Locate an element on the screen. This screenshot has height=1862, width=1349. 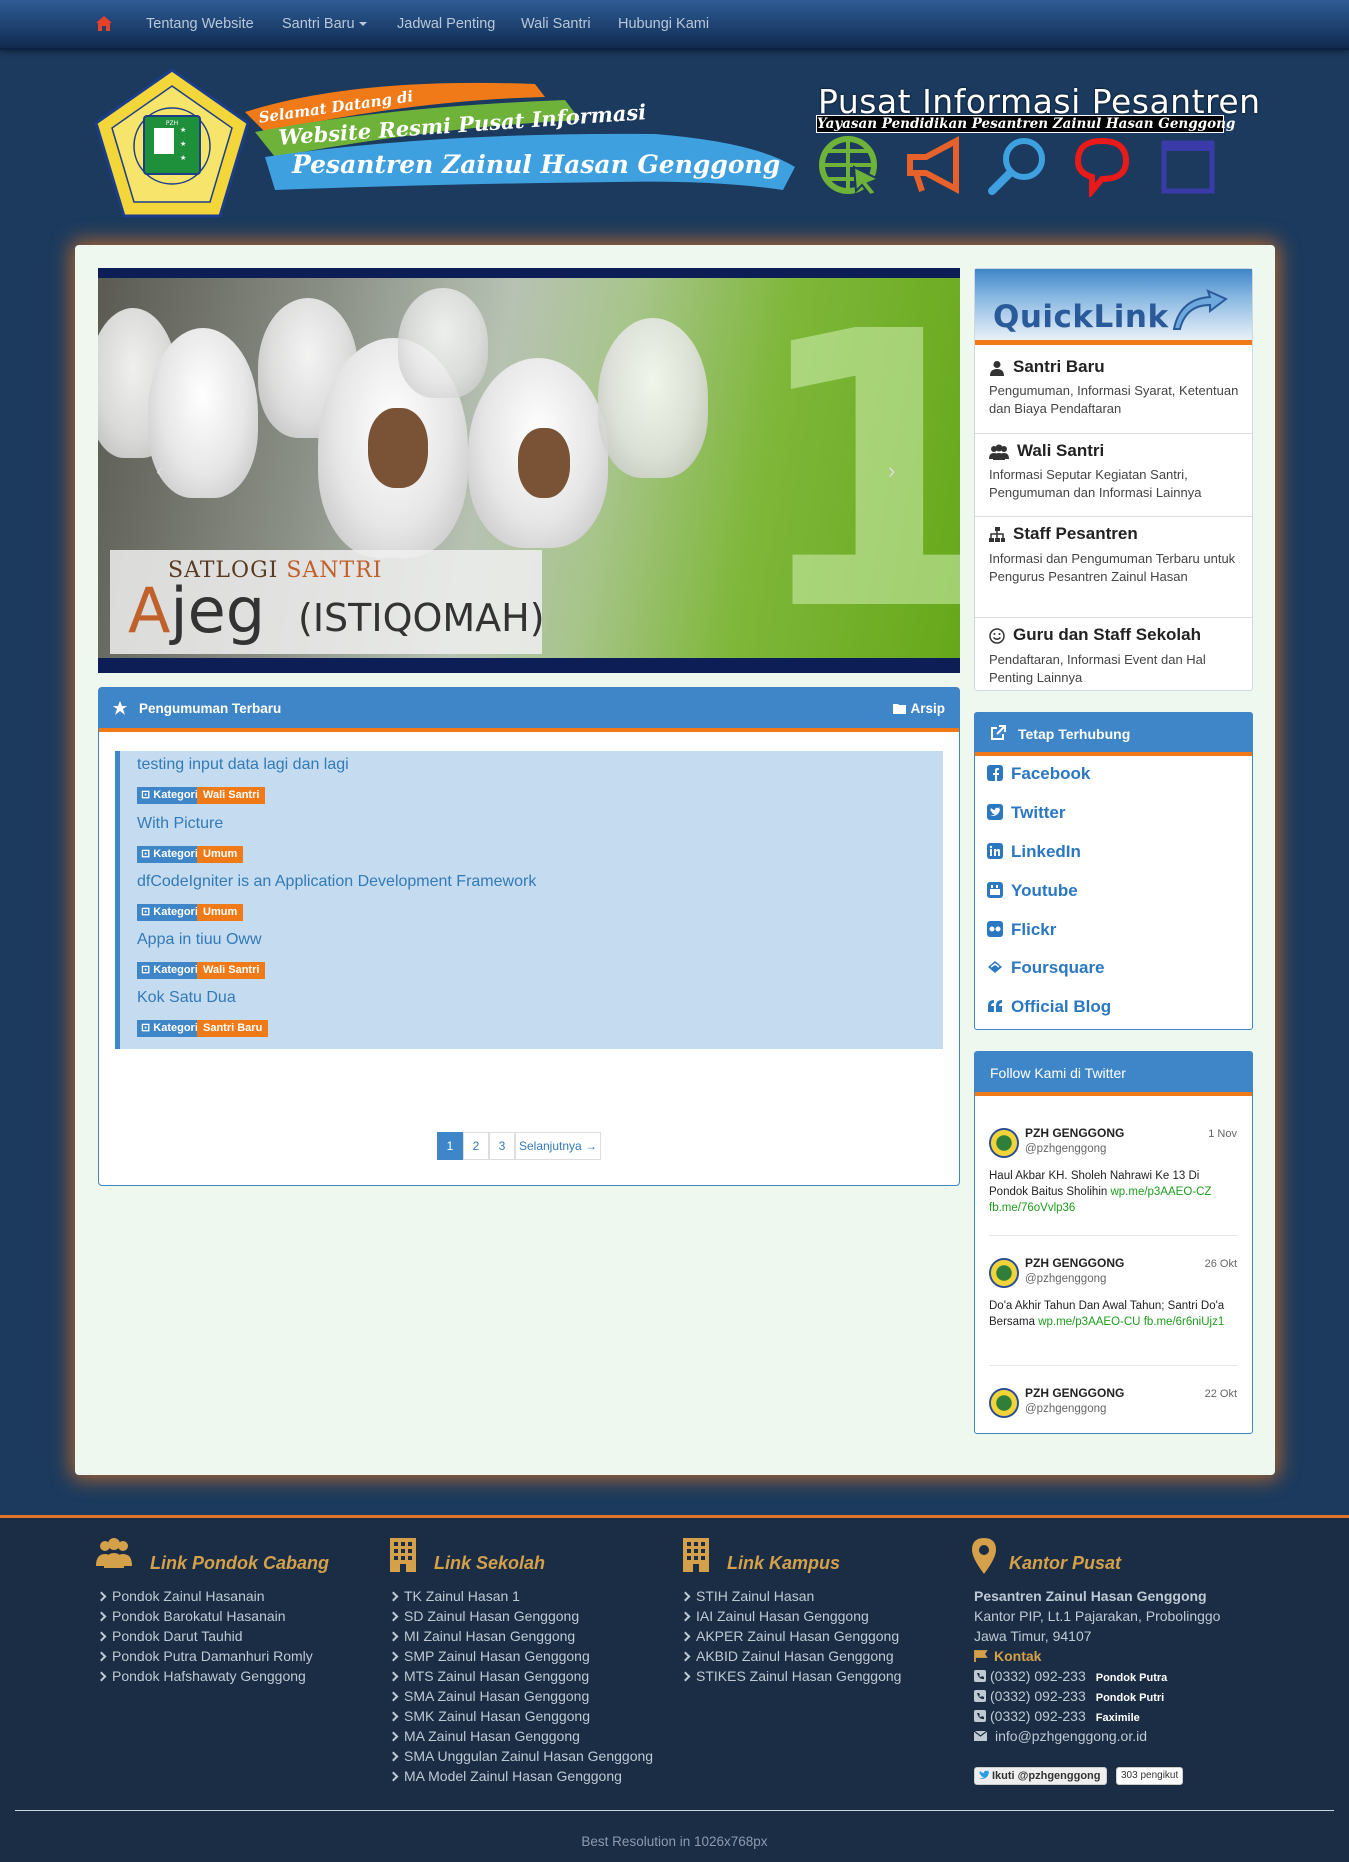
nav-wali-santri: Wali Santri is located at coordinates (556, 24).